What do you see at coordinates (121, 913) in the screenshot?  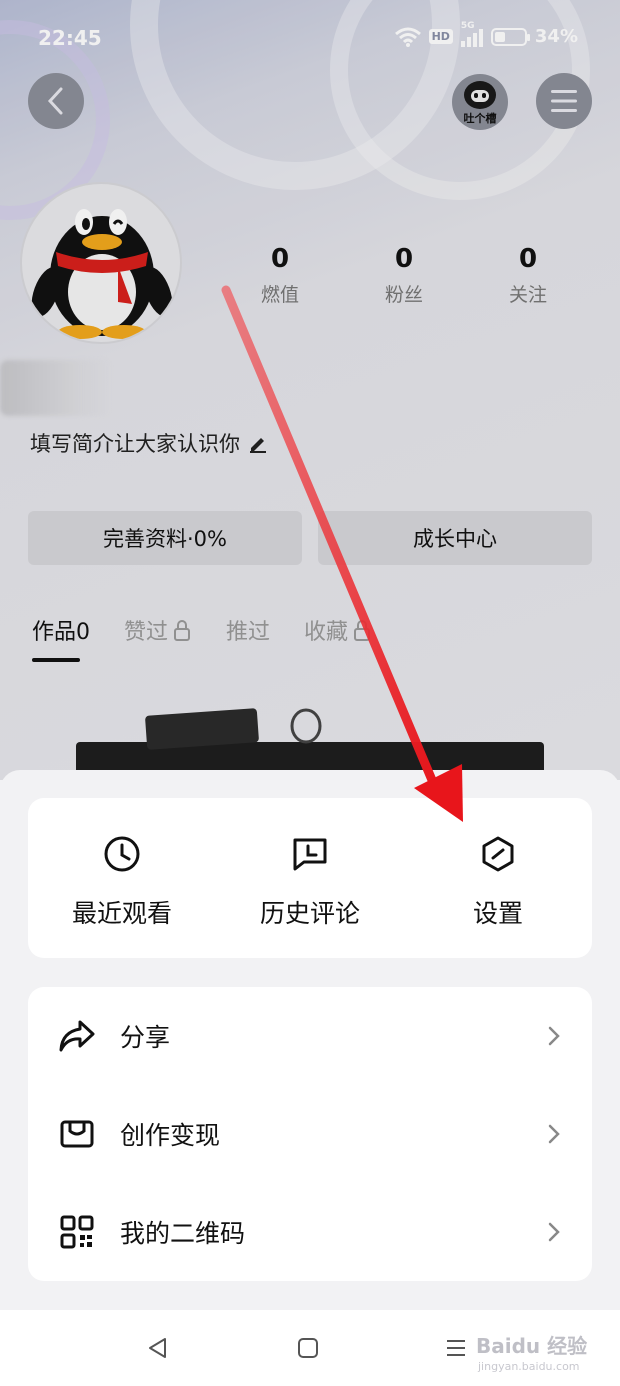 I see `quick-action-label: 最近观看` at bounding box center [121, 913].